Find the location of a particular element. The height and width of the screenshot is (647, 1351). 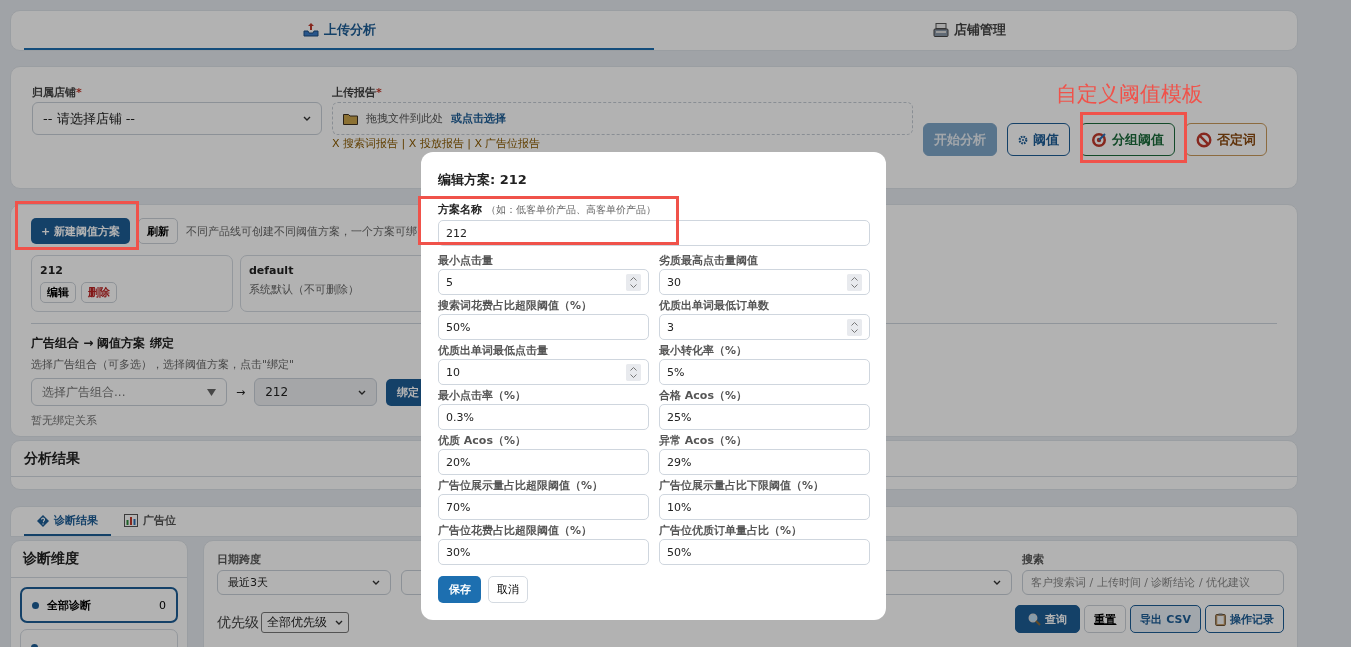

toolbar-button: 否定词 is located at coordinates (1226, 139).